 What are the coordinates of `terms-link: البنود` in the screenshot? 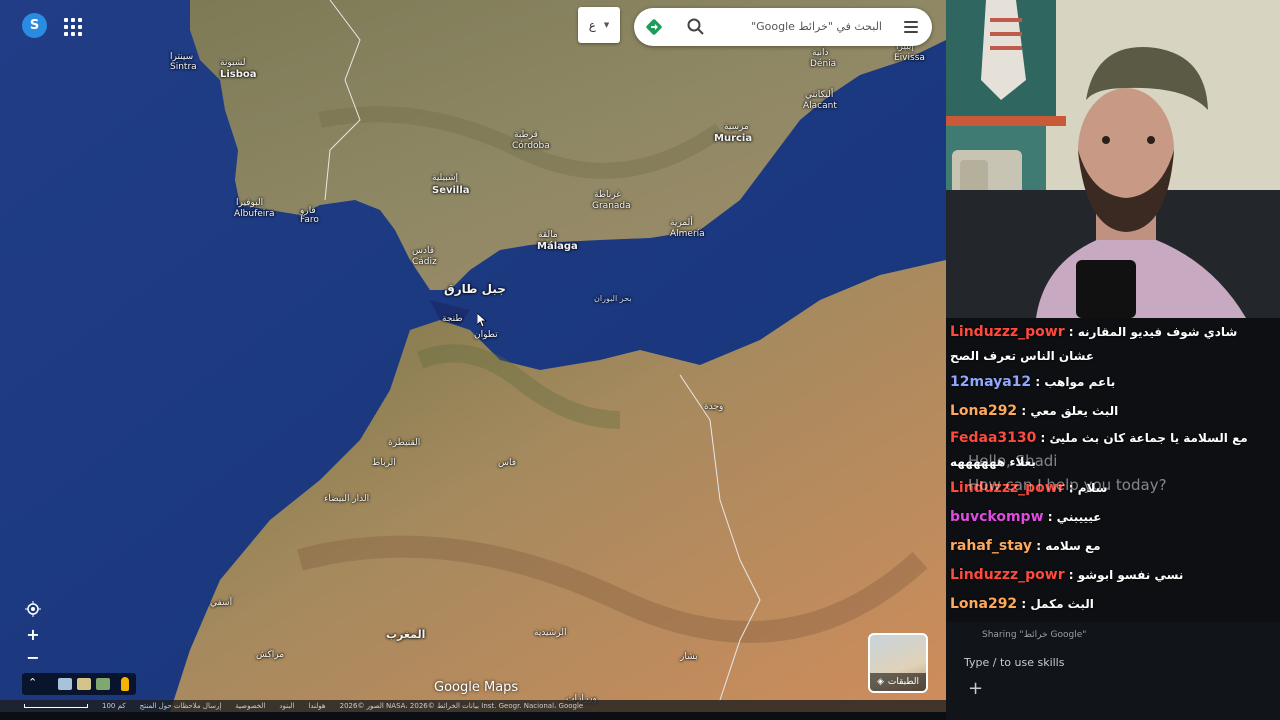 It's located at (286, 706).